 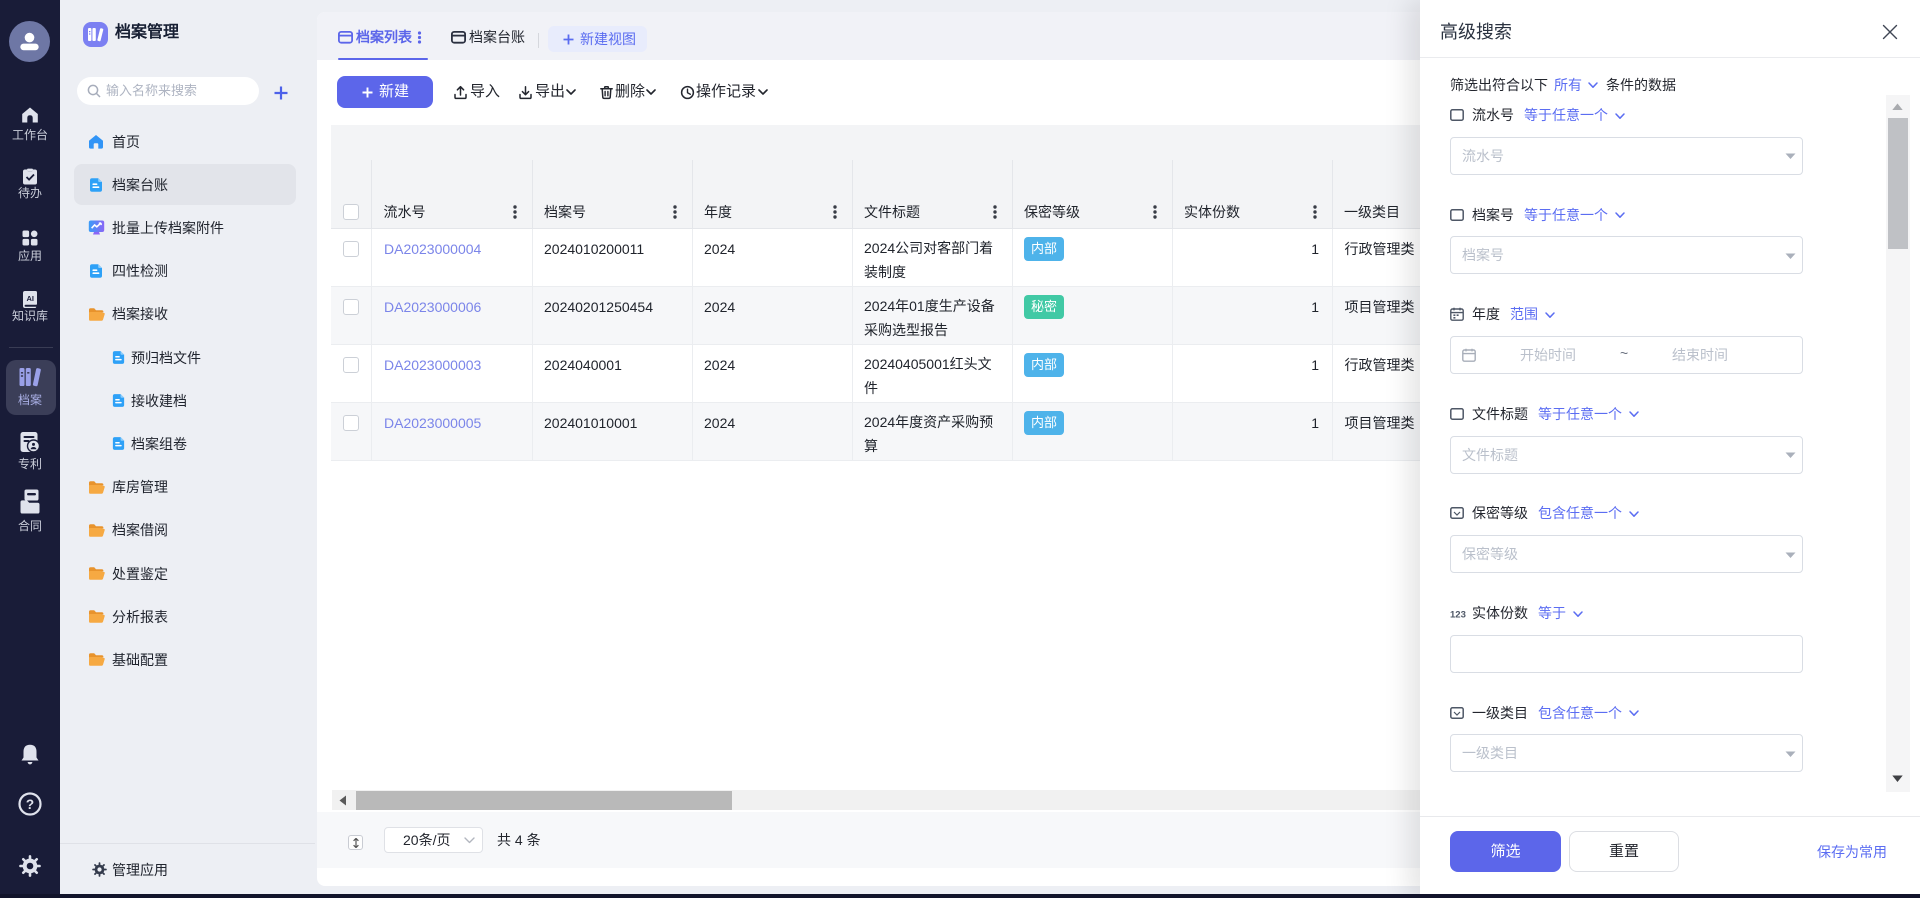 What do you see at coordinates (1458, 614) in the screenshot?
I see `svg-text: 123` at bounding box center [1458, 614].